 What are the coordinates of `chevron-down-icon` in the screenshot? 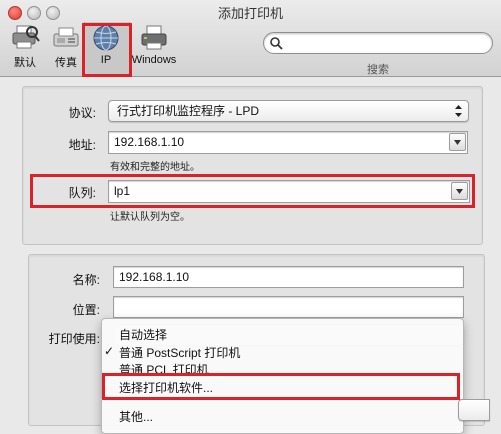 It's located at (457, 142).